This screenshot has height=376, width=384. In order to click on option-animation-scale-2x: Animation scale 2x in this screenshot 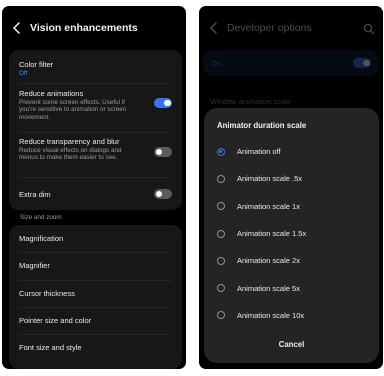, I will do `click(291, 260)`.